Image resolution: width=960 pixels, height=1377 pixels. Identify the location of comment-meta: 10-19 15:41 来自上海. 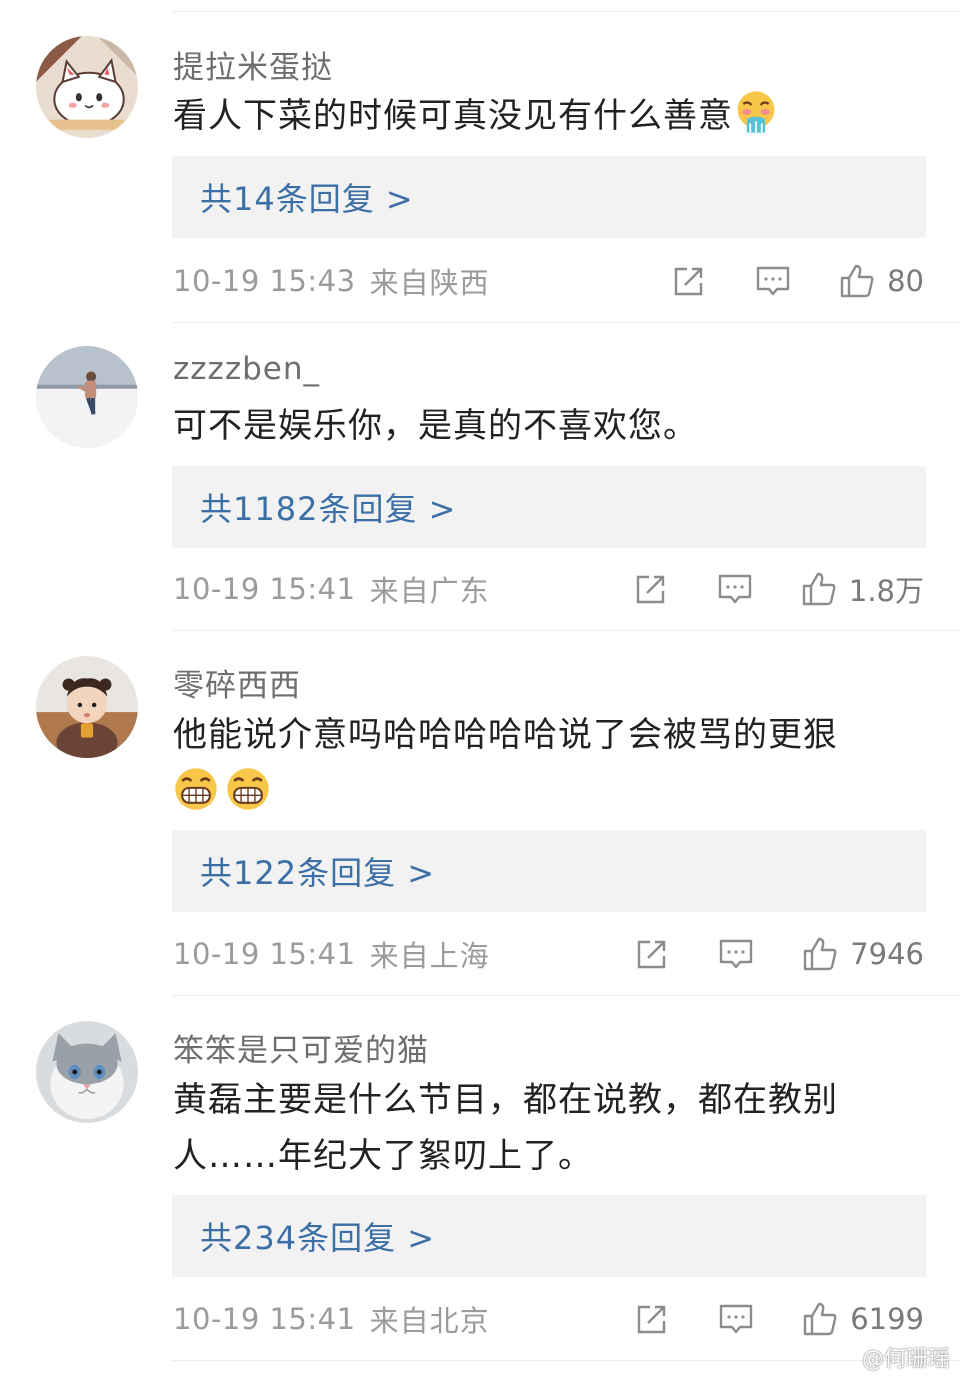
(331, 954).